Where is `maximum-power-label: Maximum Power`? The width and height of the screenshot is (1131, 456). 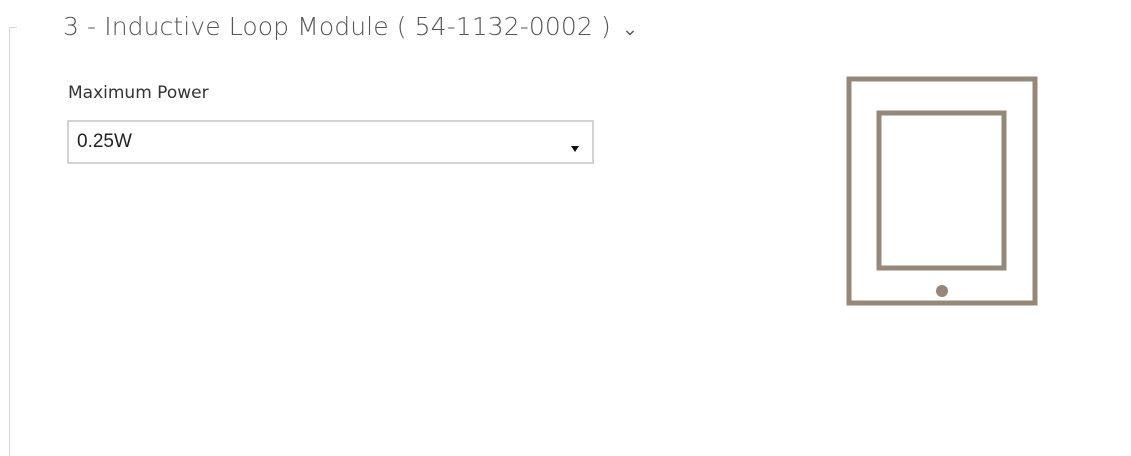 maximum-power-label: Maximum Power is located at coordinates (138, 93).